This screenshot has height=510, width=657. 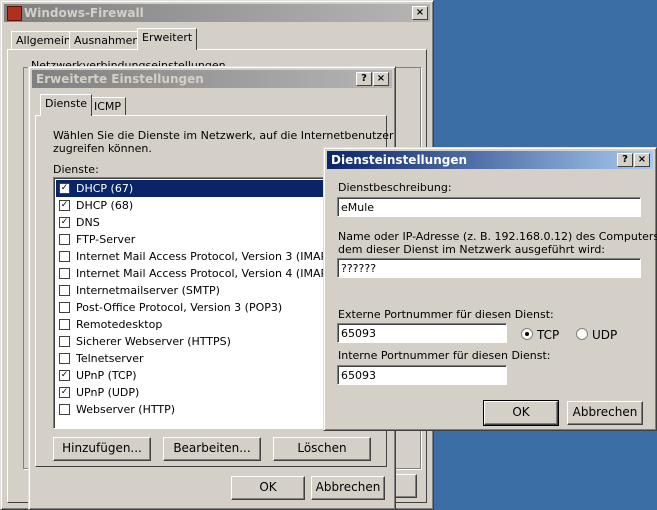 What do you see at coordinates (582, 334) in the screenshot?
I see `udp-radio` at bounding box center [582, 334].